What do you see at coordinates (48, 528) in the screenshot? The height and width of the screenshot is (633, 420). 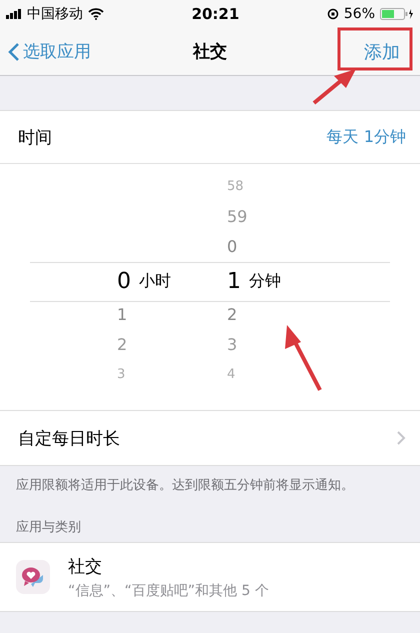 I see `section-header: 应用与类别` at bounding box center [48, 528].